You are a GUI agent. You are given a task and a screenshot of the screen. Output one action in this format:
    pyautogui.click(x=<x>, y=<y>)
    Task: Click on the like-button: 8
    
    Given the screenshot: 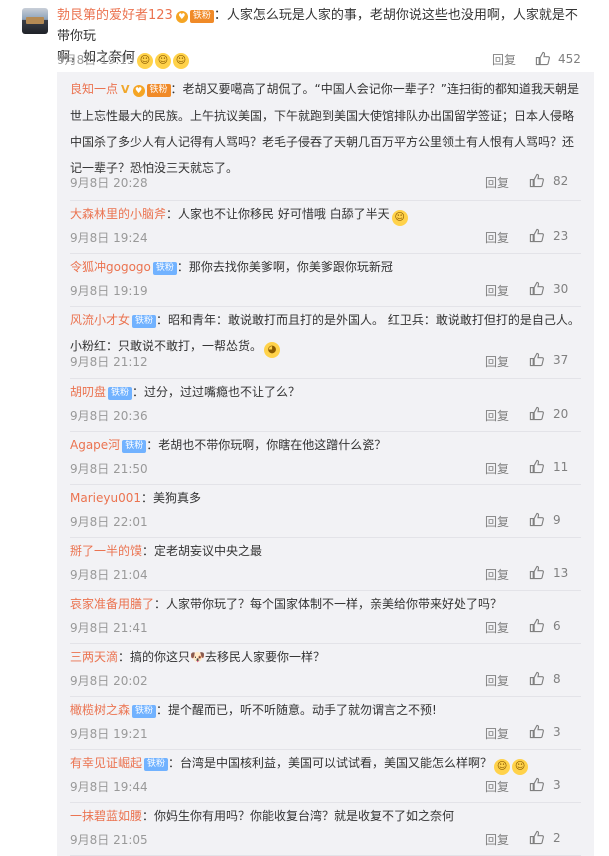 What is the action you would take?
    pyautogui.click(x=545, y=678)
    